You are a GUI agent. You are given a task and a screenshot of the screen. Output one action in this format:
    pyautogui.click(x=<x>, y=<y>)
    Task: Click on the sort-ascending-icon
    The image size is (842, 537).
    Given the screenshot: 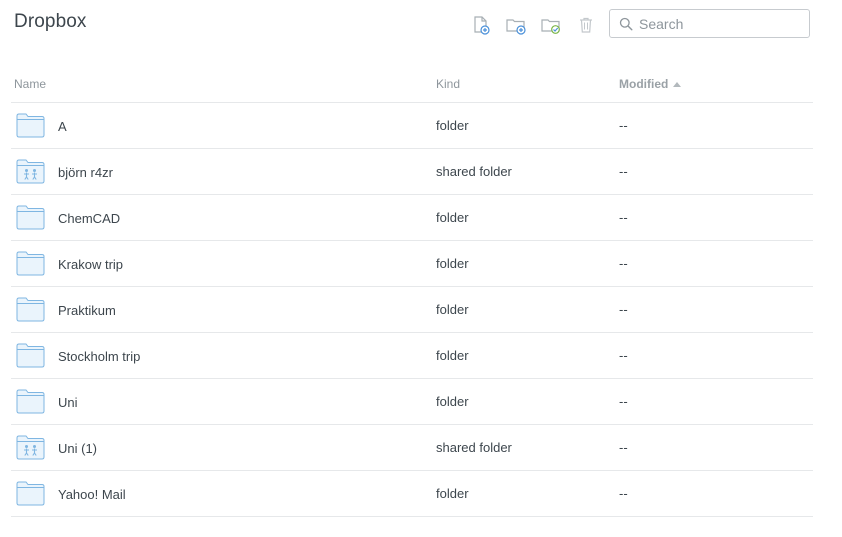 What is the action you would take?
    pyautogui.click(x=677, y=84)
    